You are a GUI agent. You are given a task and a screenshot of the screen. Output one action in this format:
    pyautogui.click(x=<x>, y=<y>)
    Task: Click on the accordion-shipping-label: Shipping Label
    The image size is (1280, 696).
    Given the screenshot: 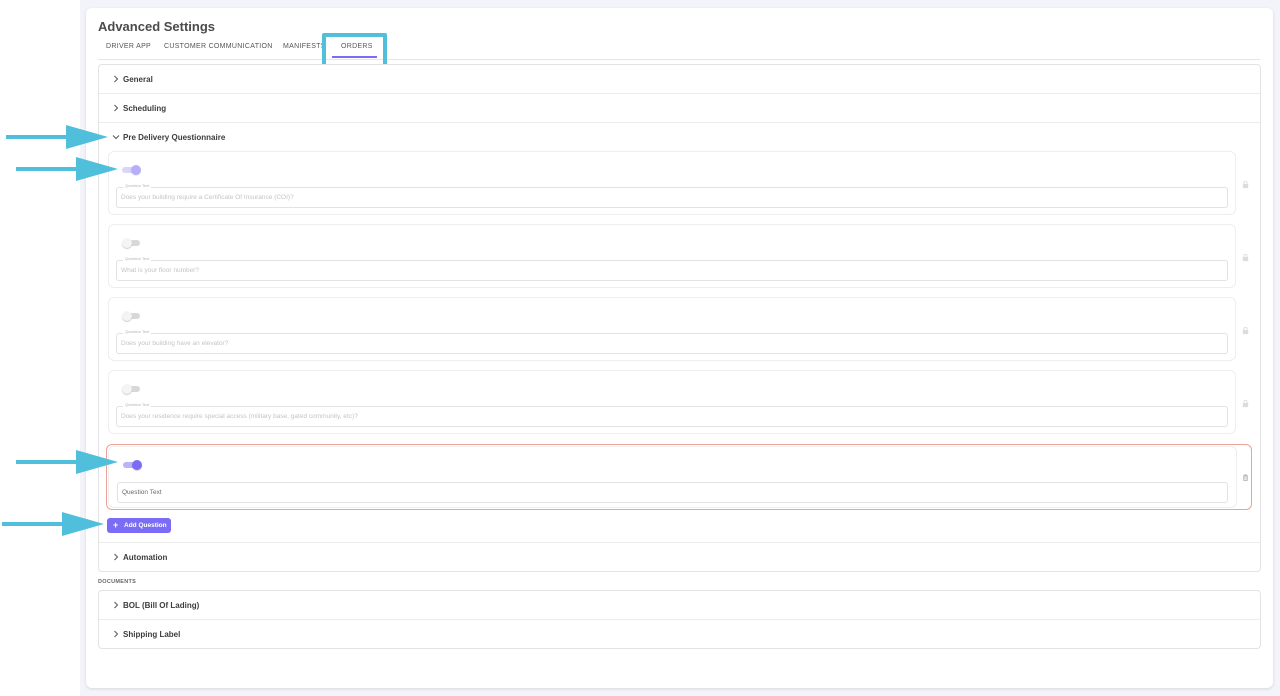 What is the action you would take?
    pyautogui.click(x=679, y=634)
    